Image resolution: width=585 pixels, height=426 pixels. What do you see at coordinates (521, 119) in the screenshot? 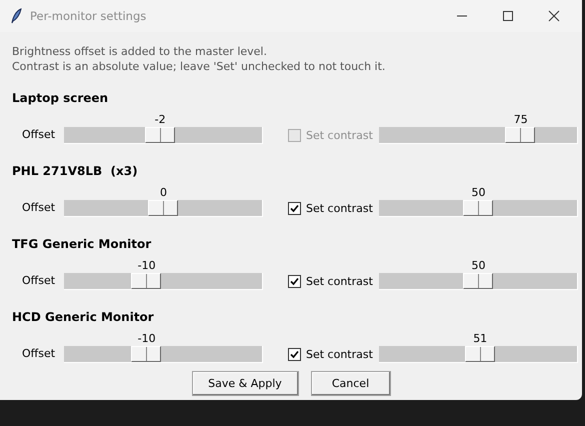
I see `slider-value: 75` at bounding box center [521, 119].